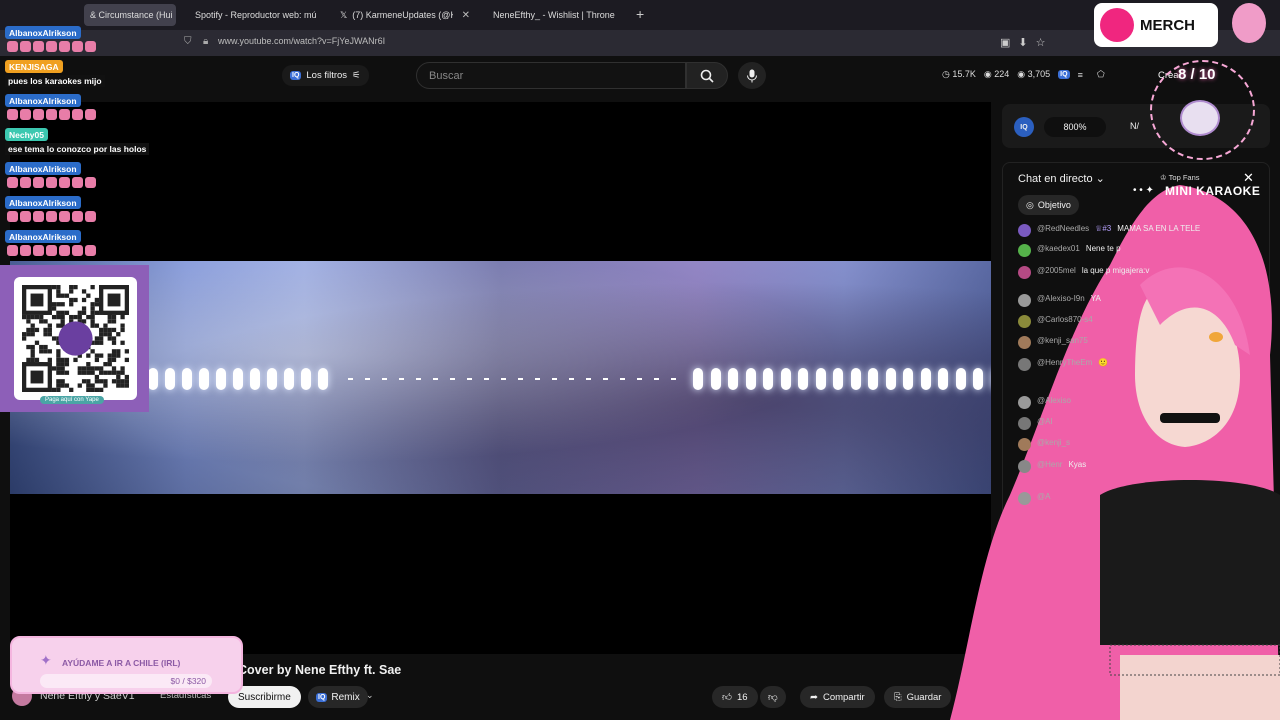  What do you see at coordinates (1213, 191) in the screenshot?
I see `karaoke-label: MINI KARAOKE` at bounding box center [1213, 191].